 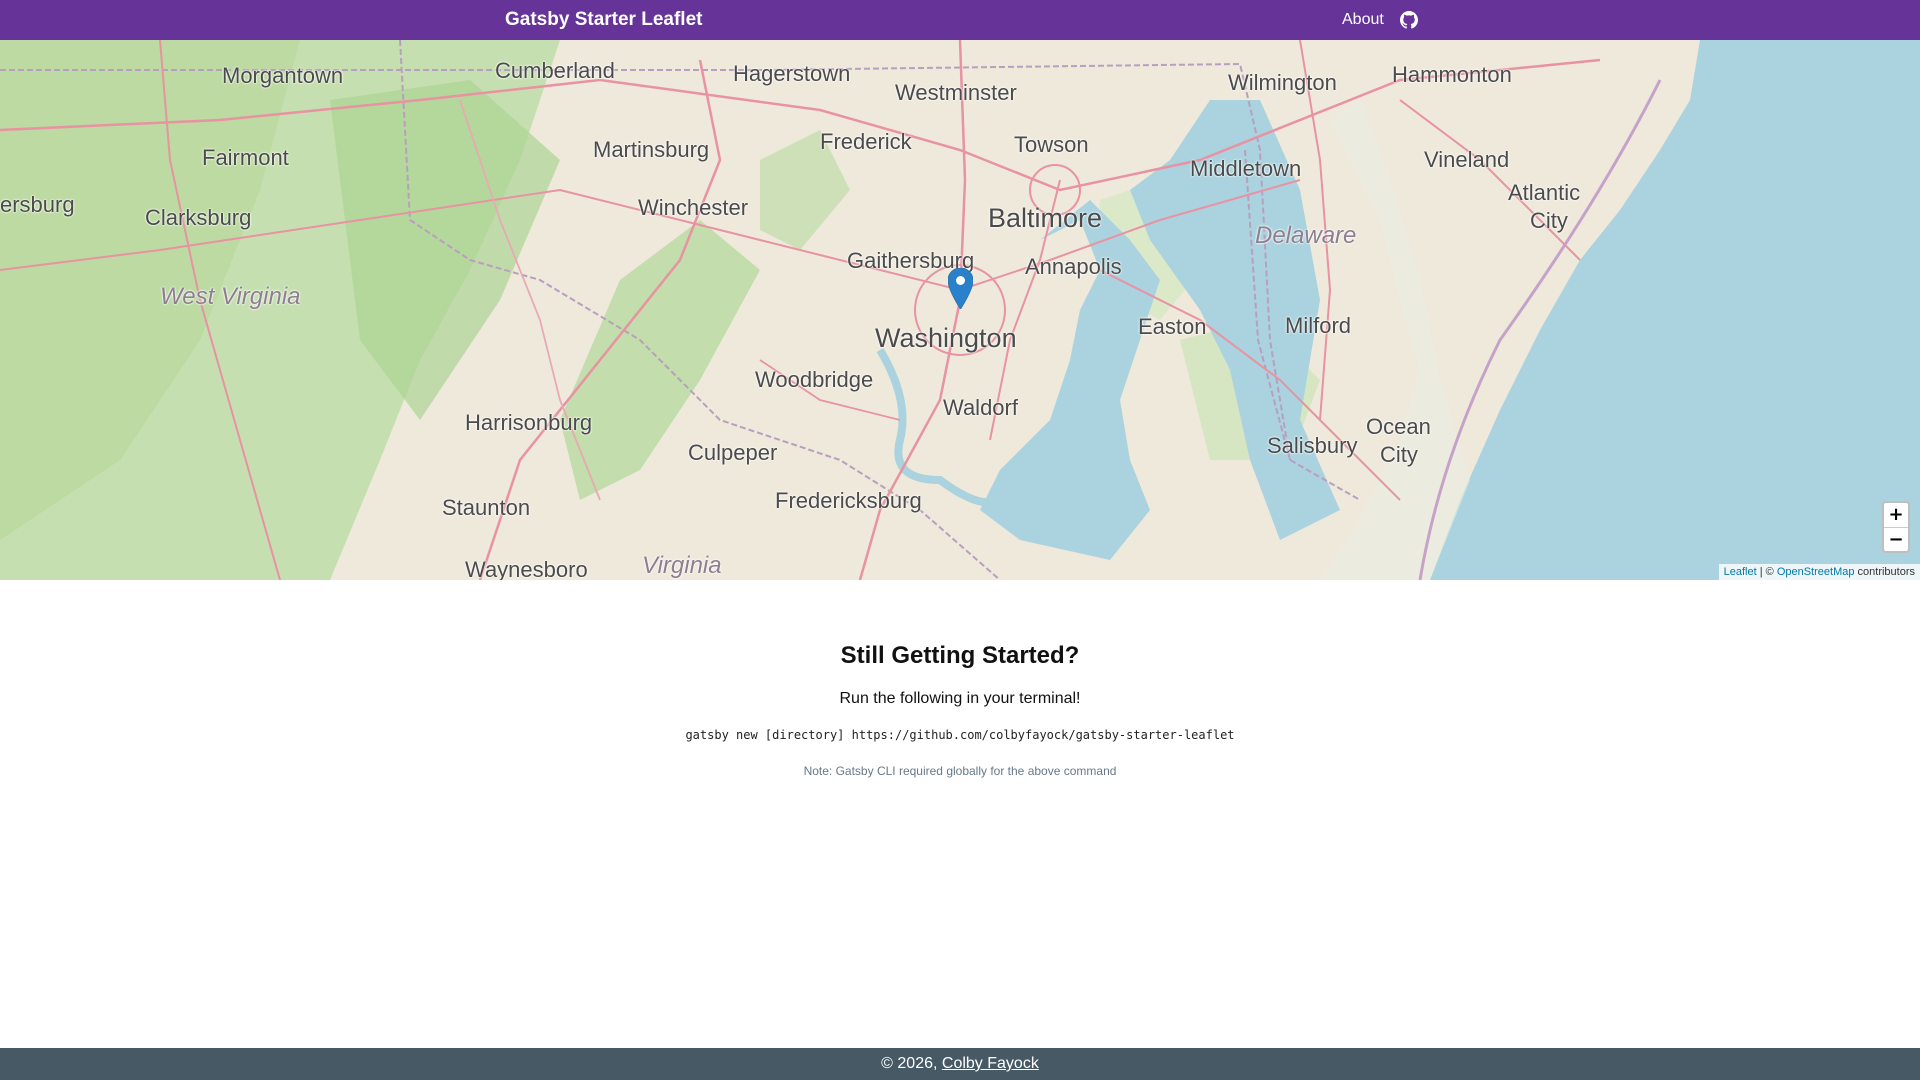 What do you see at coordinates (1306, 235) in the screenshot?
I see `map-label: Delaware` at bounding box center [1306, 235].